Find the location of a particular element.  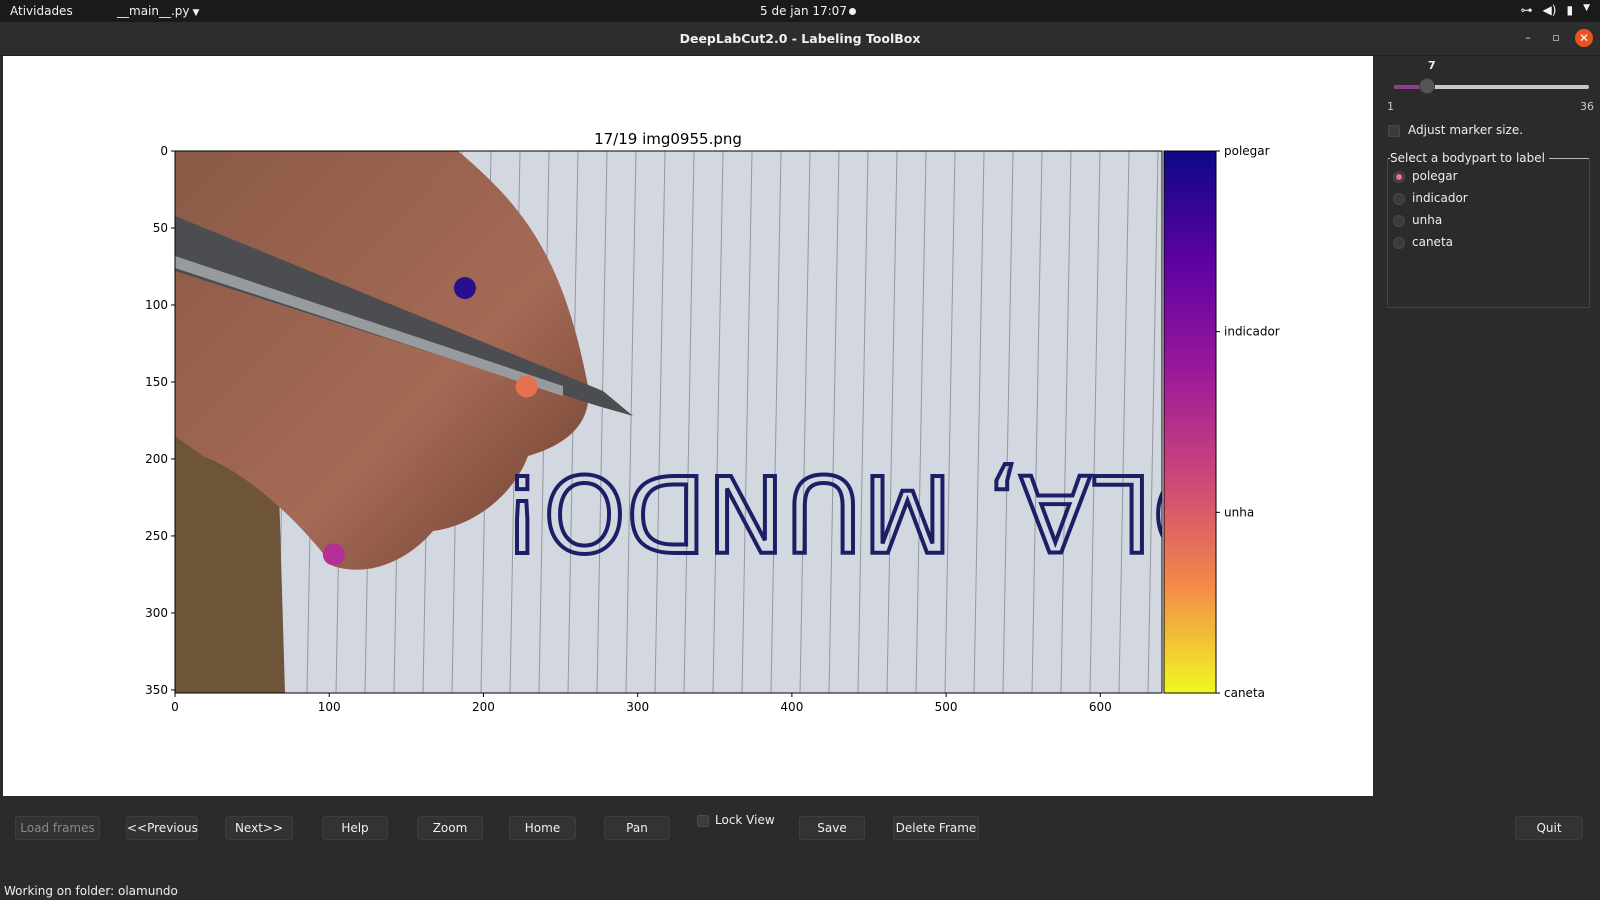

y-tick-label: 350 is located at coordinates (156, 690).